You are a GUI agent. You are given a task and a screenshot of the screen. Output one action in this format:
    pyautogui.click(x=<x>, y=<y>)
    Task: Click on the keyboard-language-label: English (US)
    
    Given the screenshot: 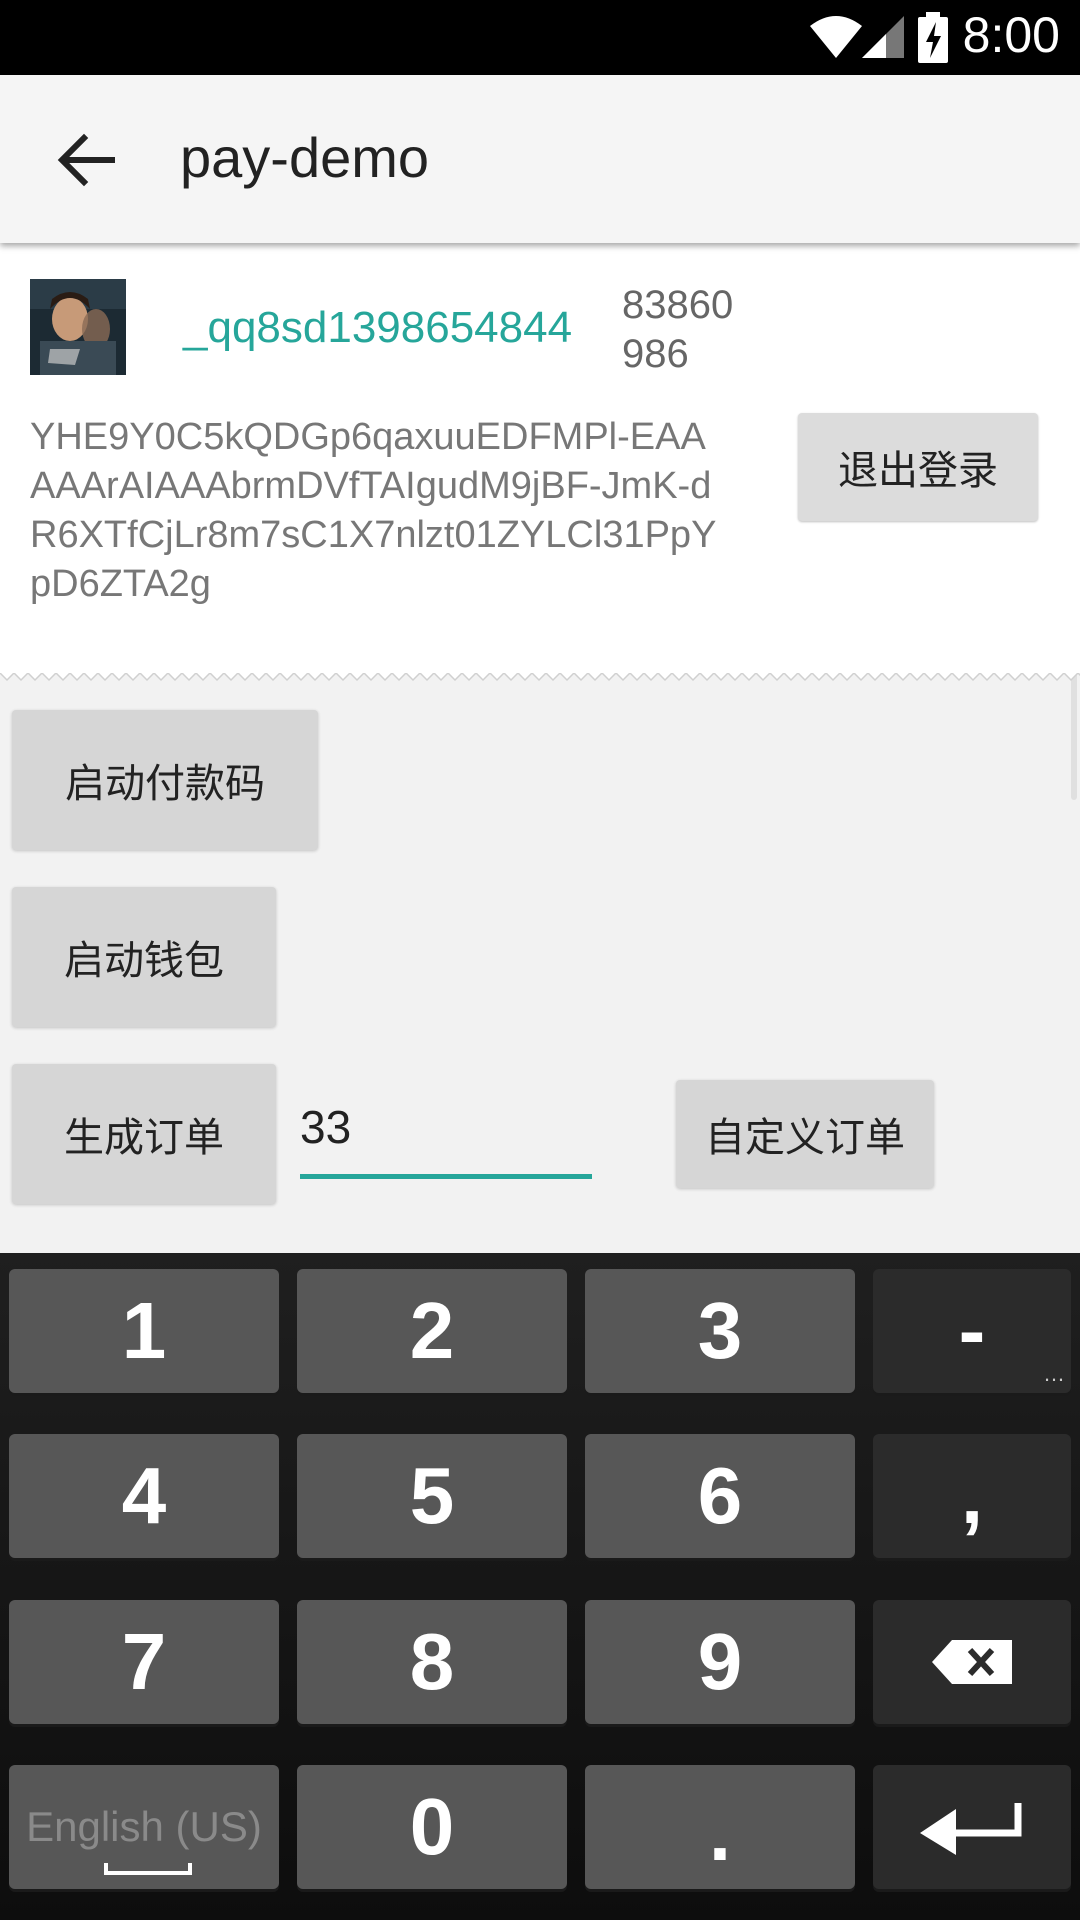 What is the action you would take?
    pyautogui.click(x=144, y=1826)
    